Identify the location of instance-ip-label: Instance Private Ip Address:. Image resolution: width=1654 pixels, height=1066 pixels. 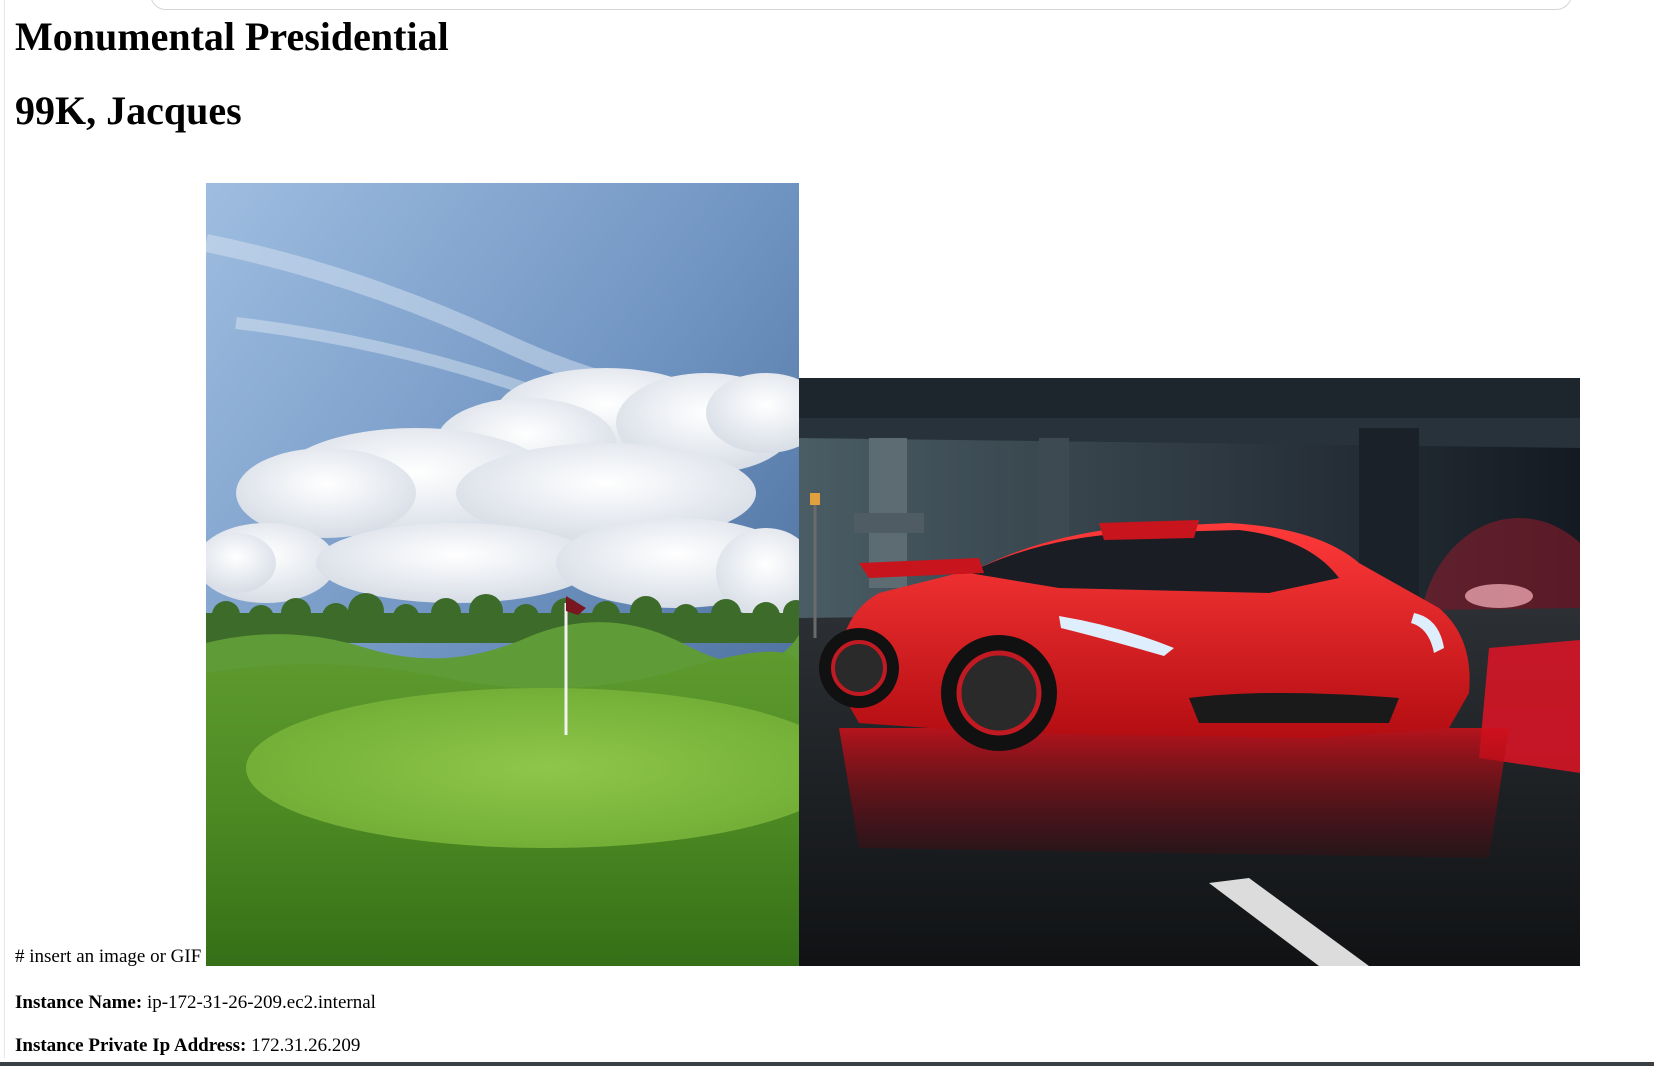
(131, 1045).